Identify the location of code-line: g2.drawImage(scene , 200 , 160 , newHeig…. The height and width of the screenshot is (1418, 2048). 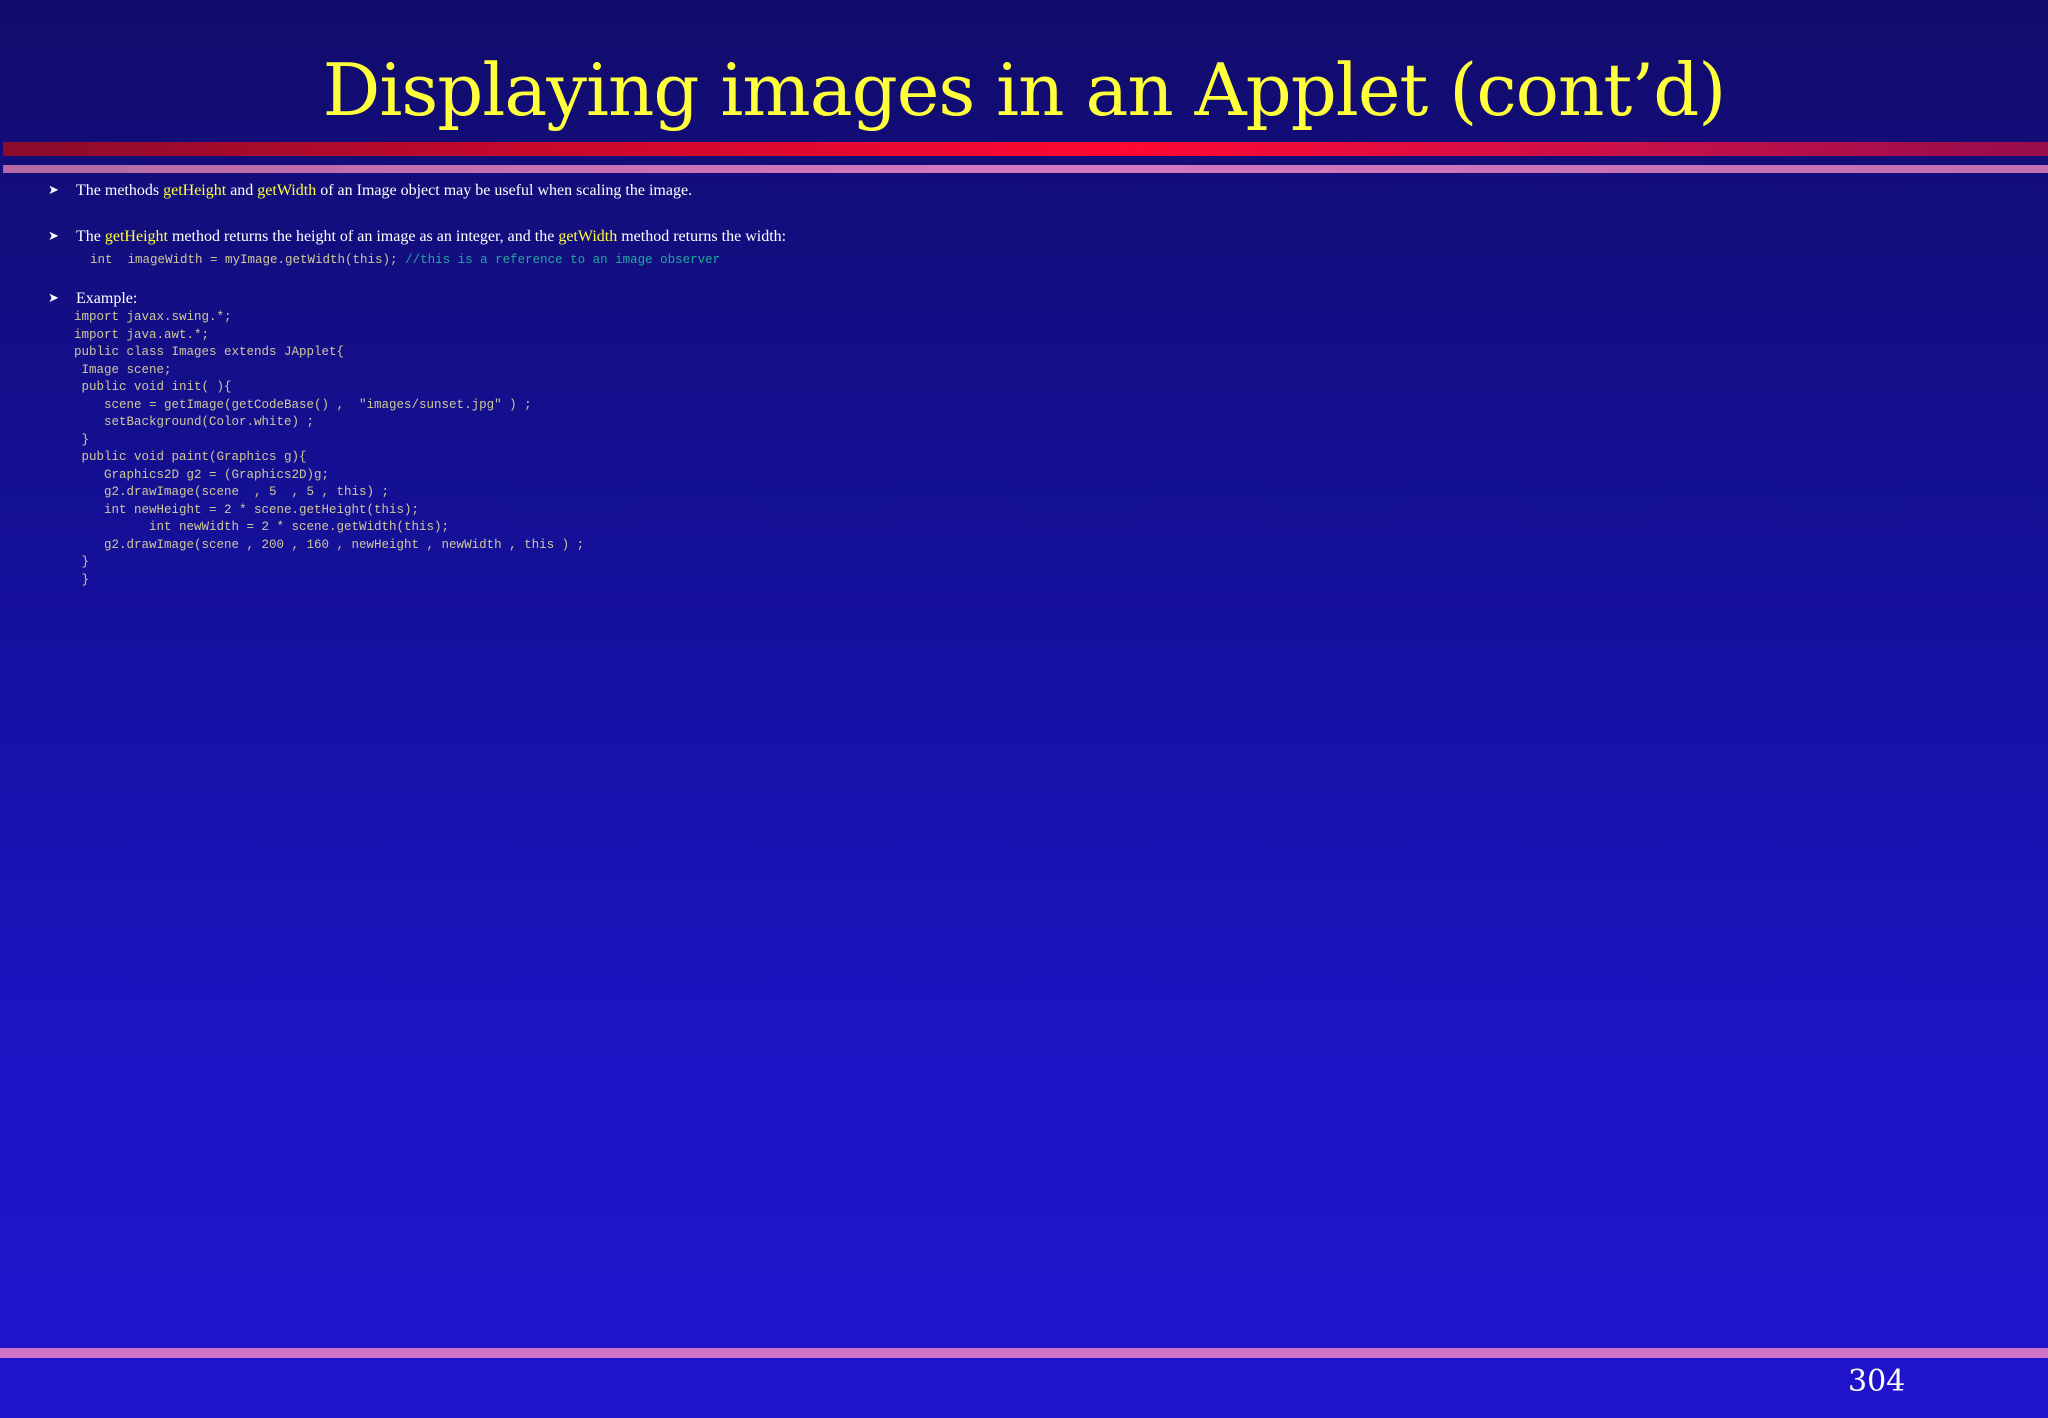
(329, 544).